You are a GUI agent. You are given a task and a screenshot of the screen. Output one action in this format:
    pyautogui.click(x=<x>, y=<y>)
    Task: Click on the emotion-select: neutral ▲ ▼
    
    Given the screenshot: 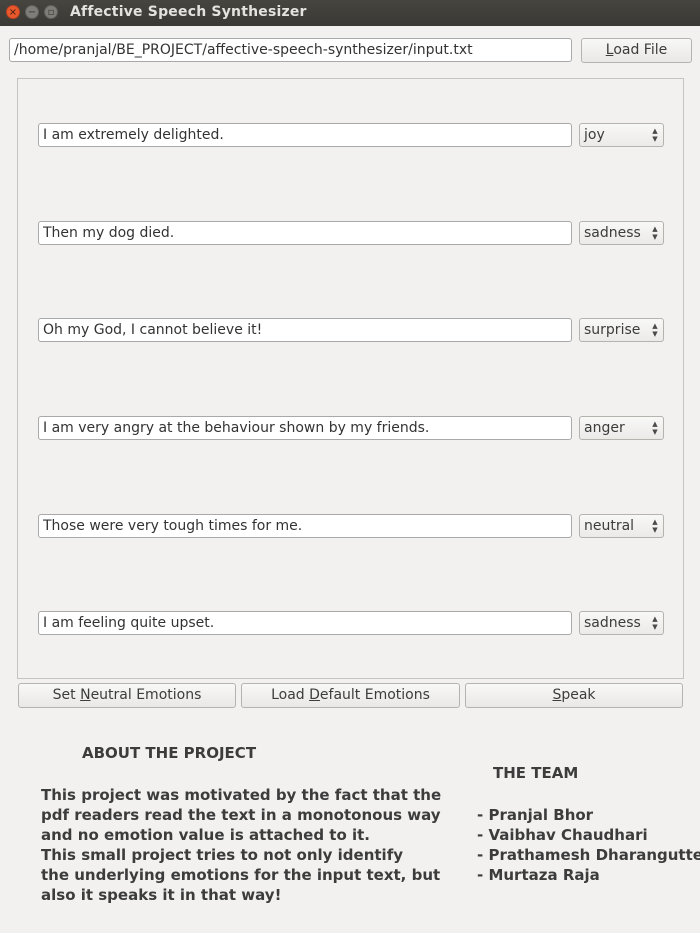 What is the action you would take?
    pyautogui.click(x=621, y=526)
    